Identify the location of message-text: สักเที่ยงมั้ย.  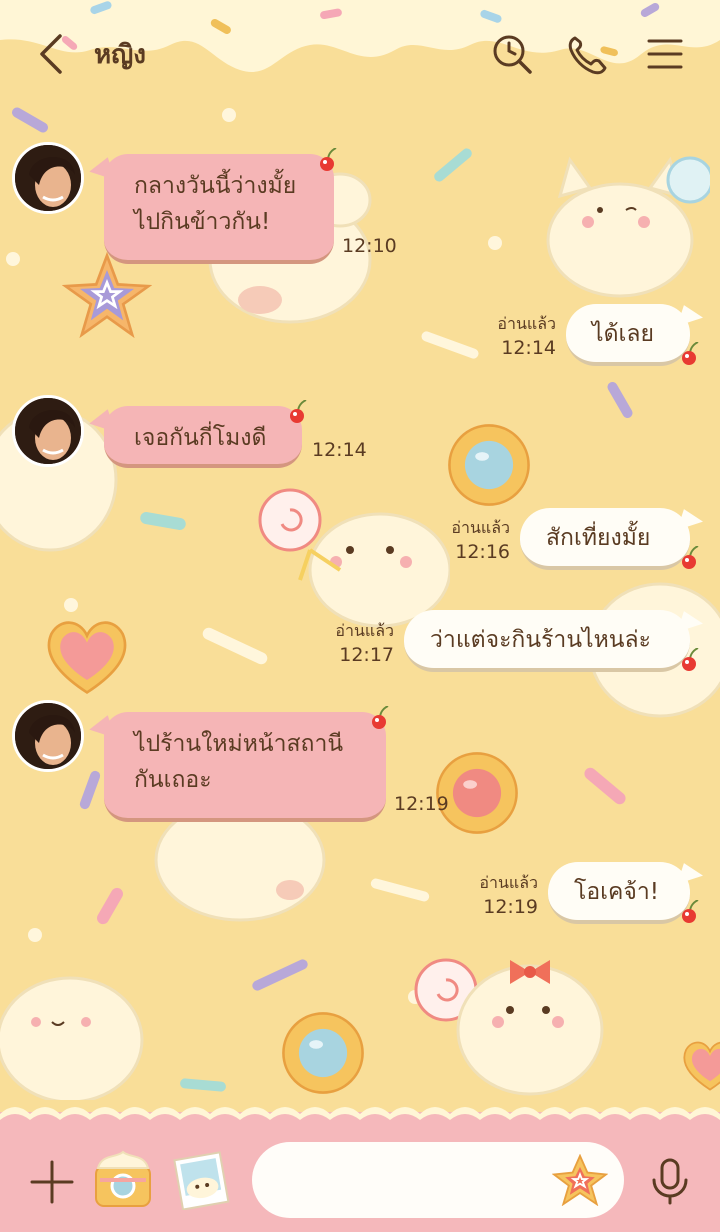
(598, 538).